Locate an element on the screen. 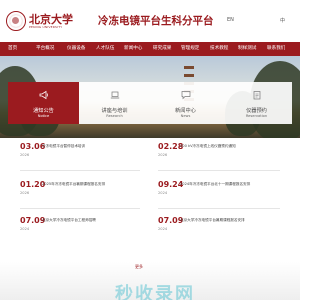 This screenshot has width=320, height=300. nav-item-rules: 管理规定 is located at coordinates (190, 49).